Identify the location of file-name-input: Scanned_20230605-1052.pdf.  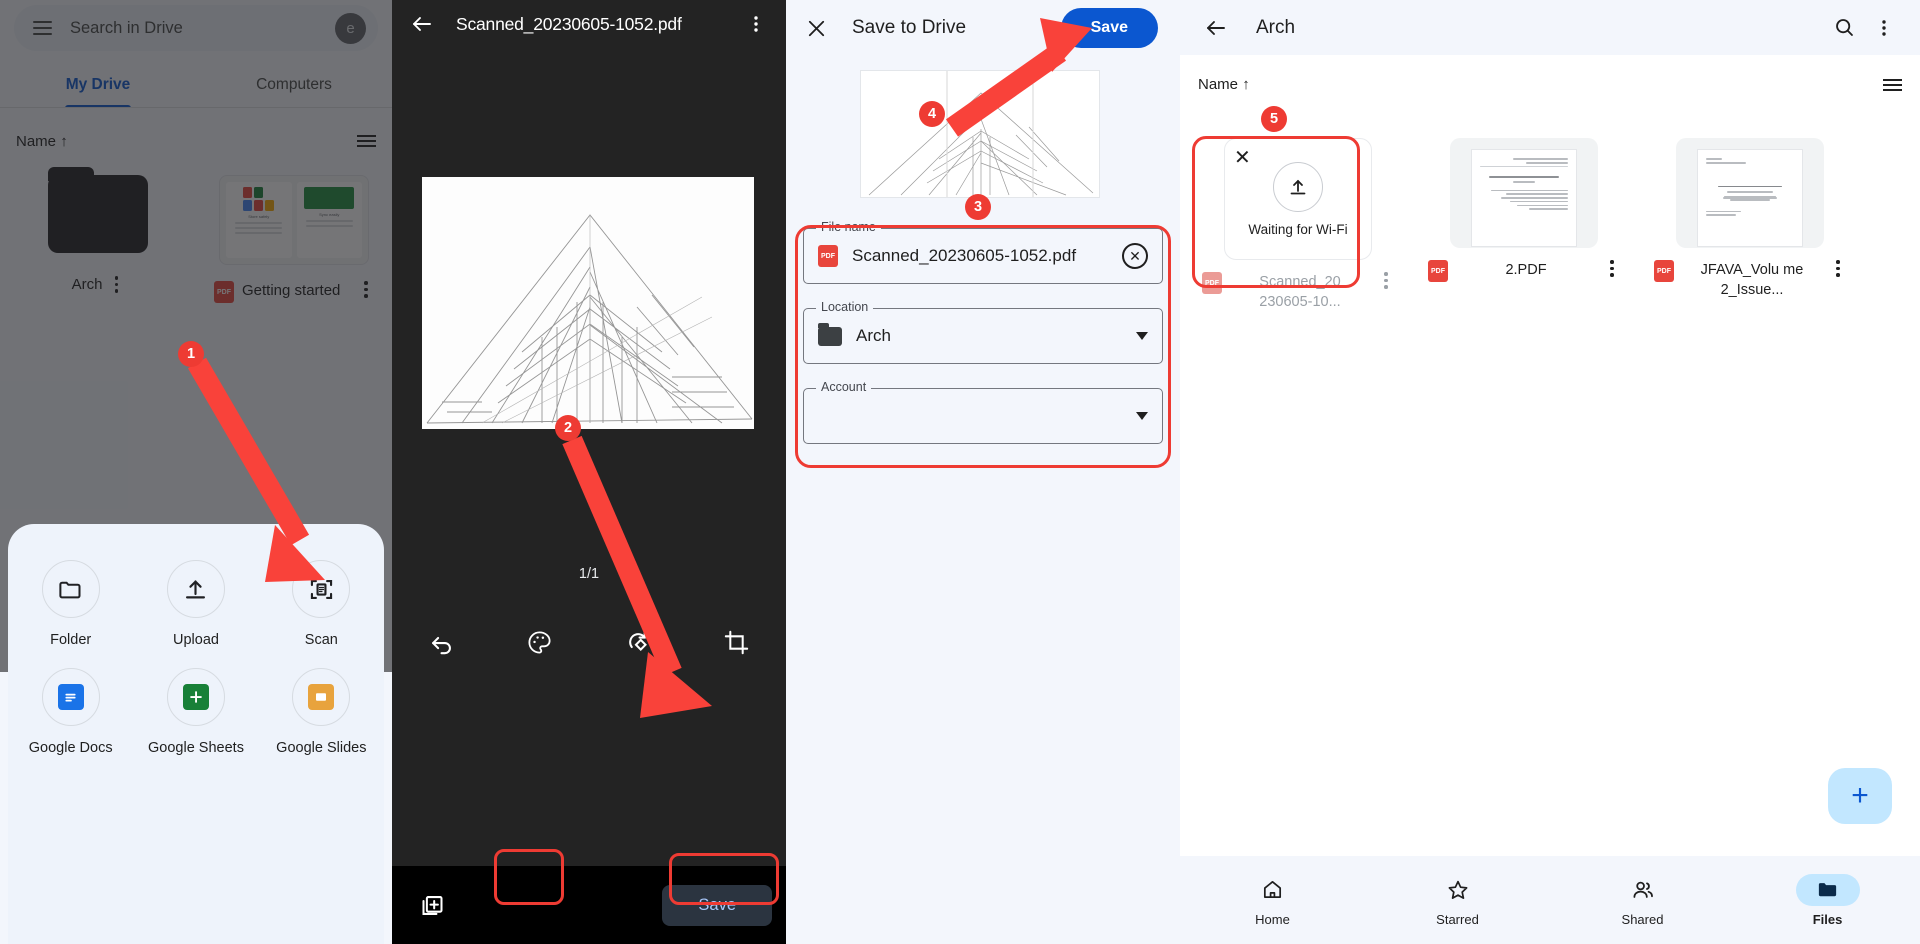
(987, 256).